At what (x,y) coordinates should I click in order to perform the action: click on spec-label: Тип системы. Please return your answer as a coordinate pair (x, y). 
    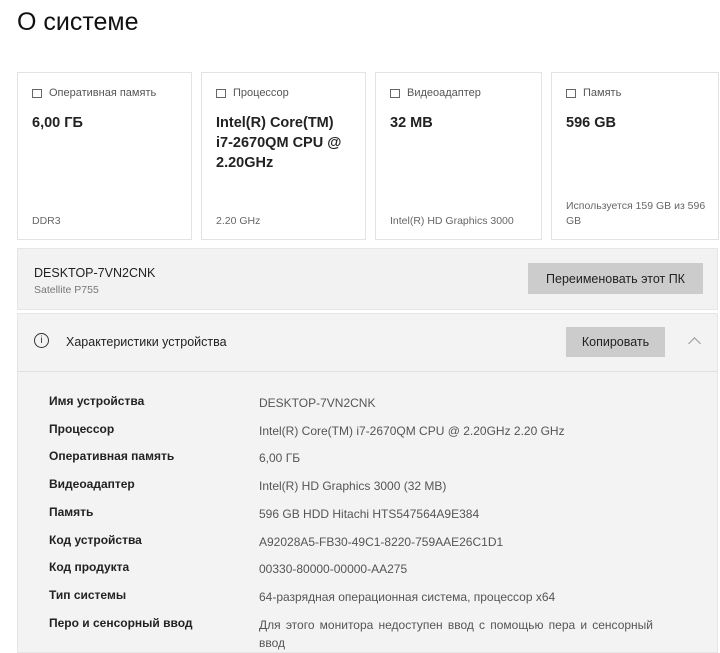
    Looking at the image, I should click on (88, 594).